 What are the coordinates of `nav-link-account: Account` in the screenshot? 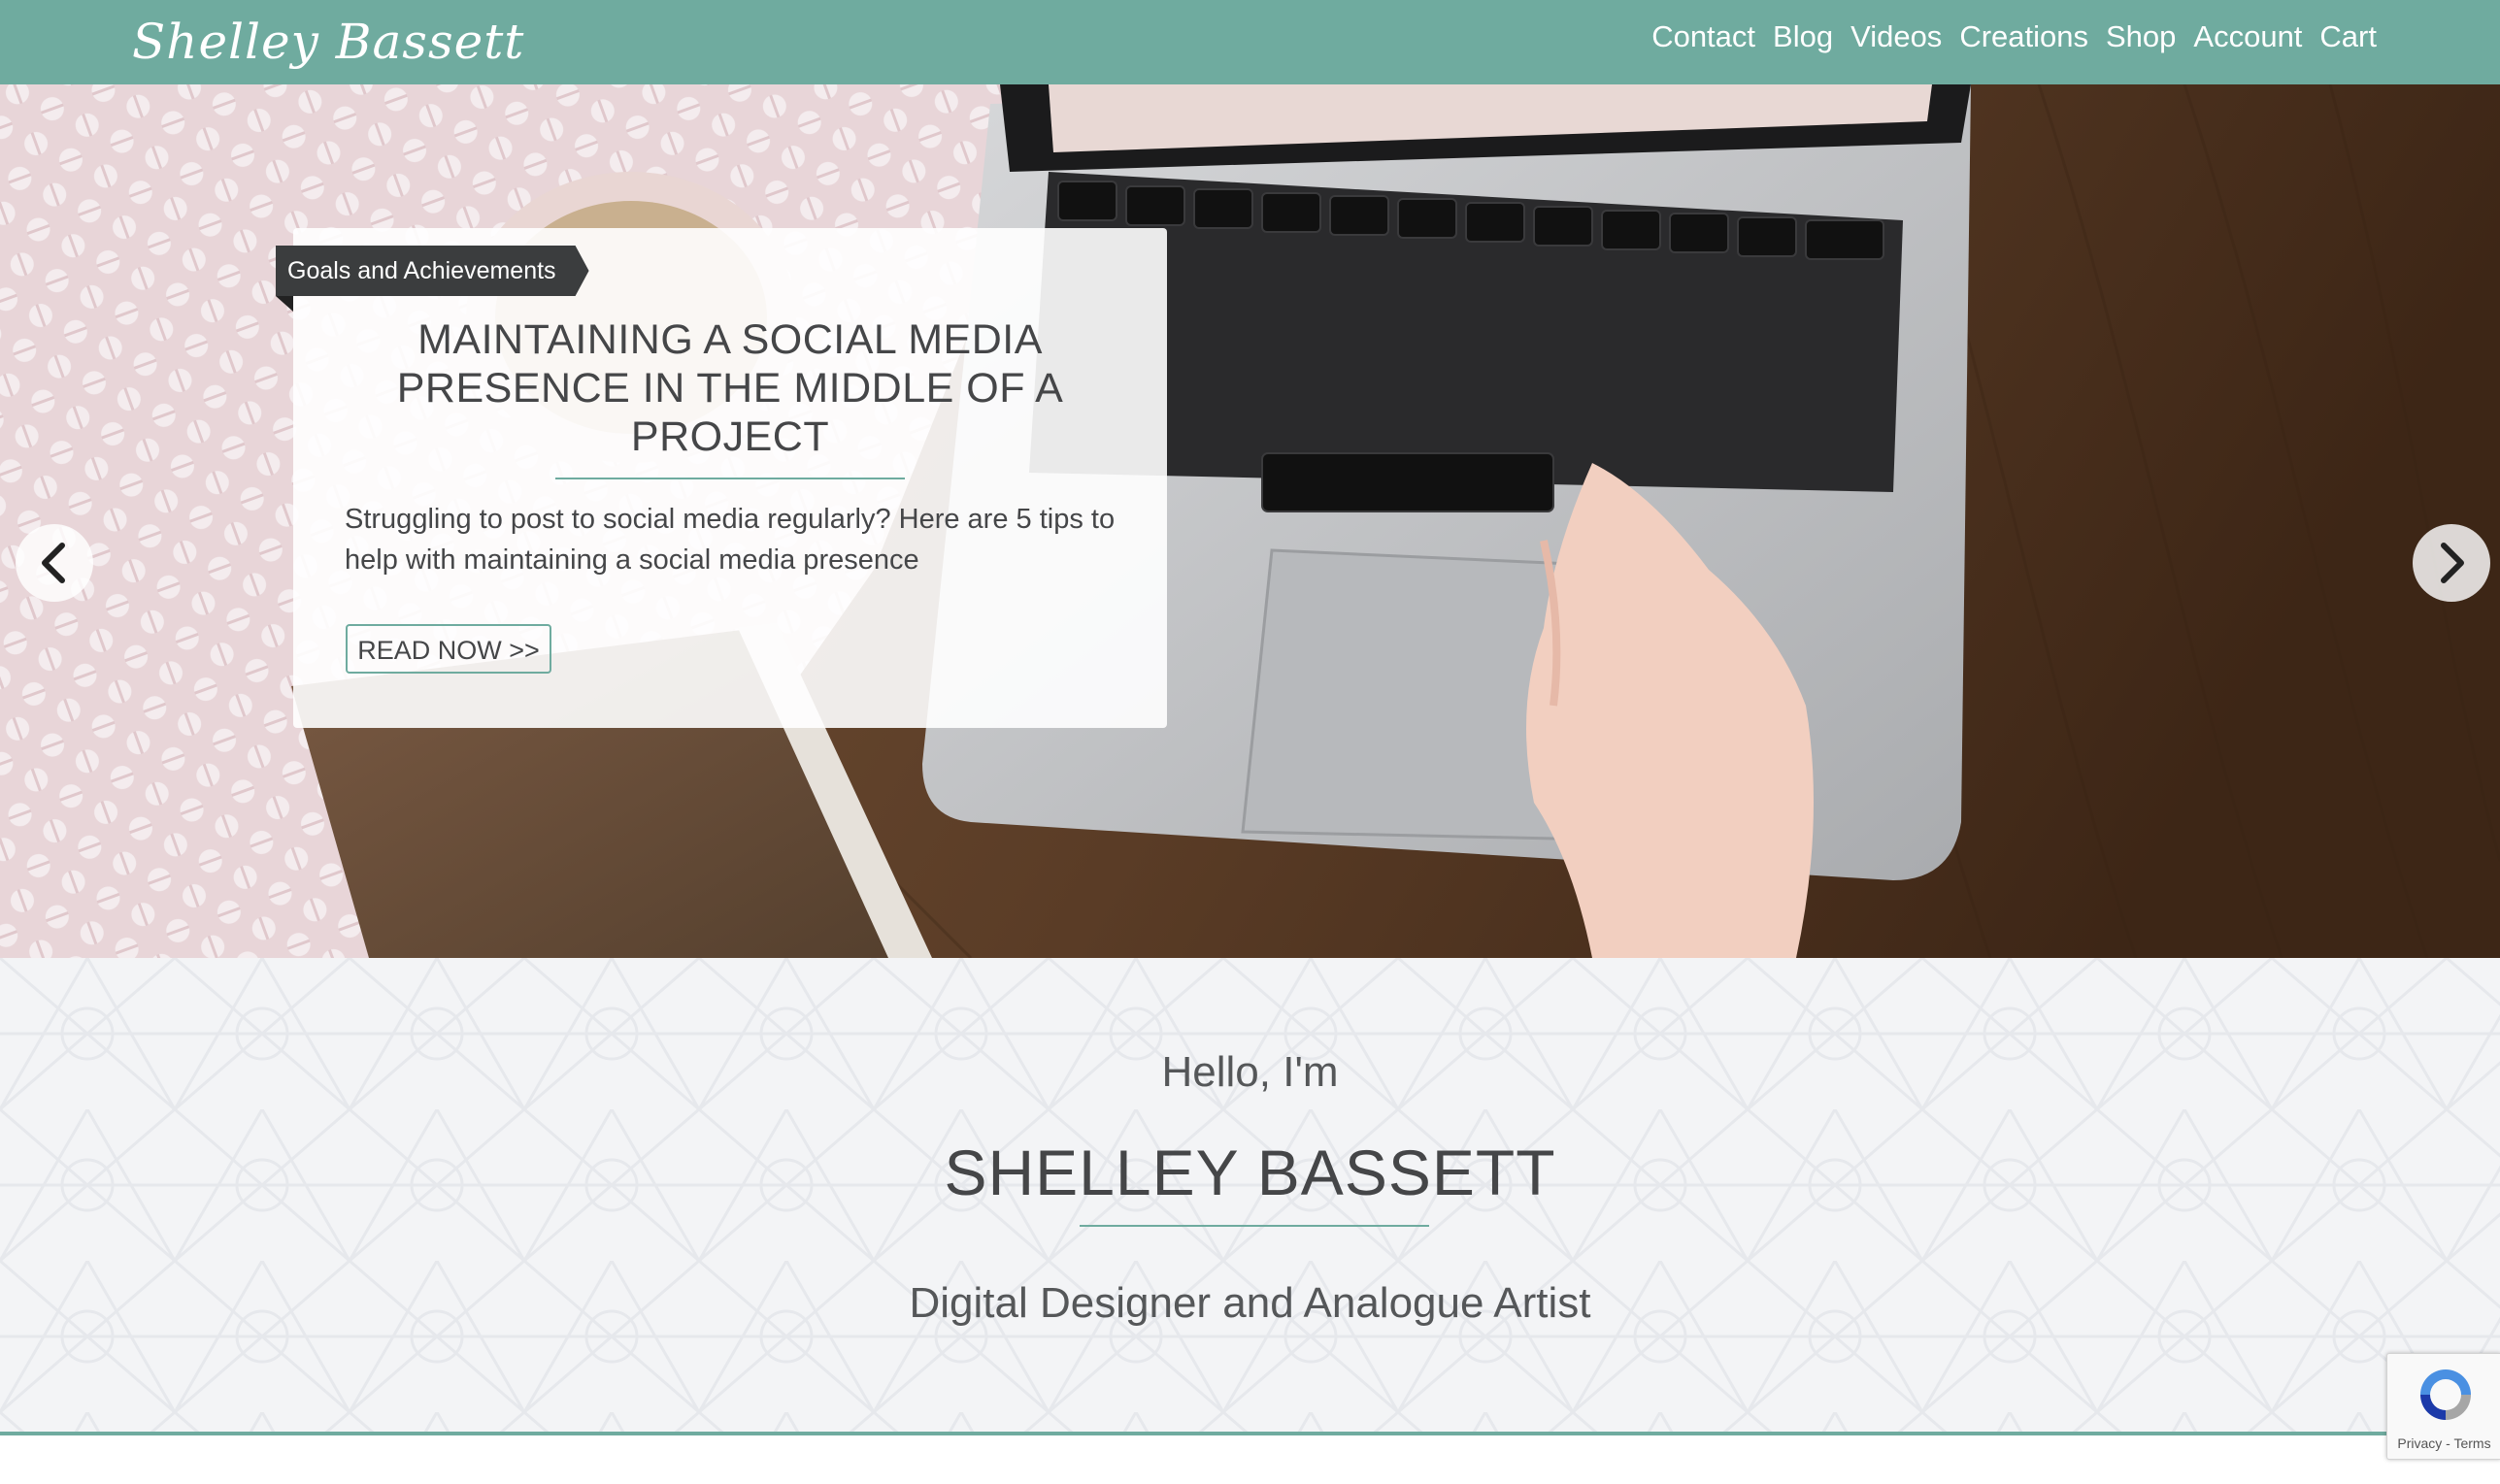 It's located at (2247, 36).